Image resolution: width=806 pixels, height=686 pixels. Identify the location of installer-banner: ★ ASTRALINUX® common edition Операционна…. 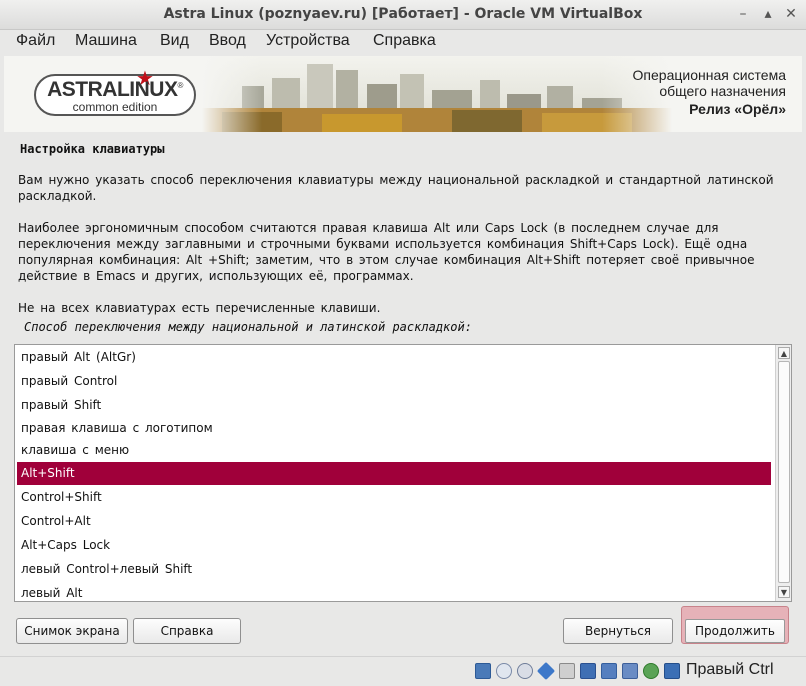
(403, 94).